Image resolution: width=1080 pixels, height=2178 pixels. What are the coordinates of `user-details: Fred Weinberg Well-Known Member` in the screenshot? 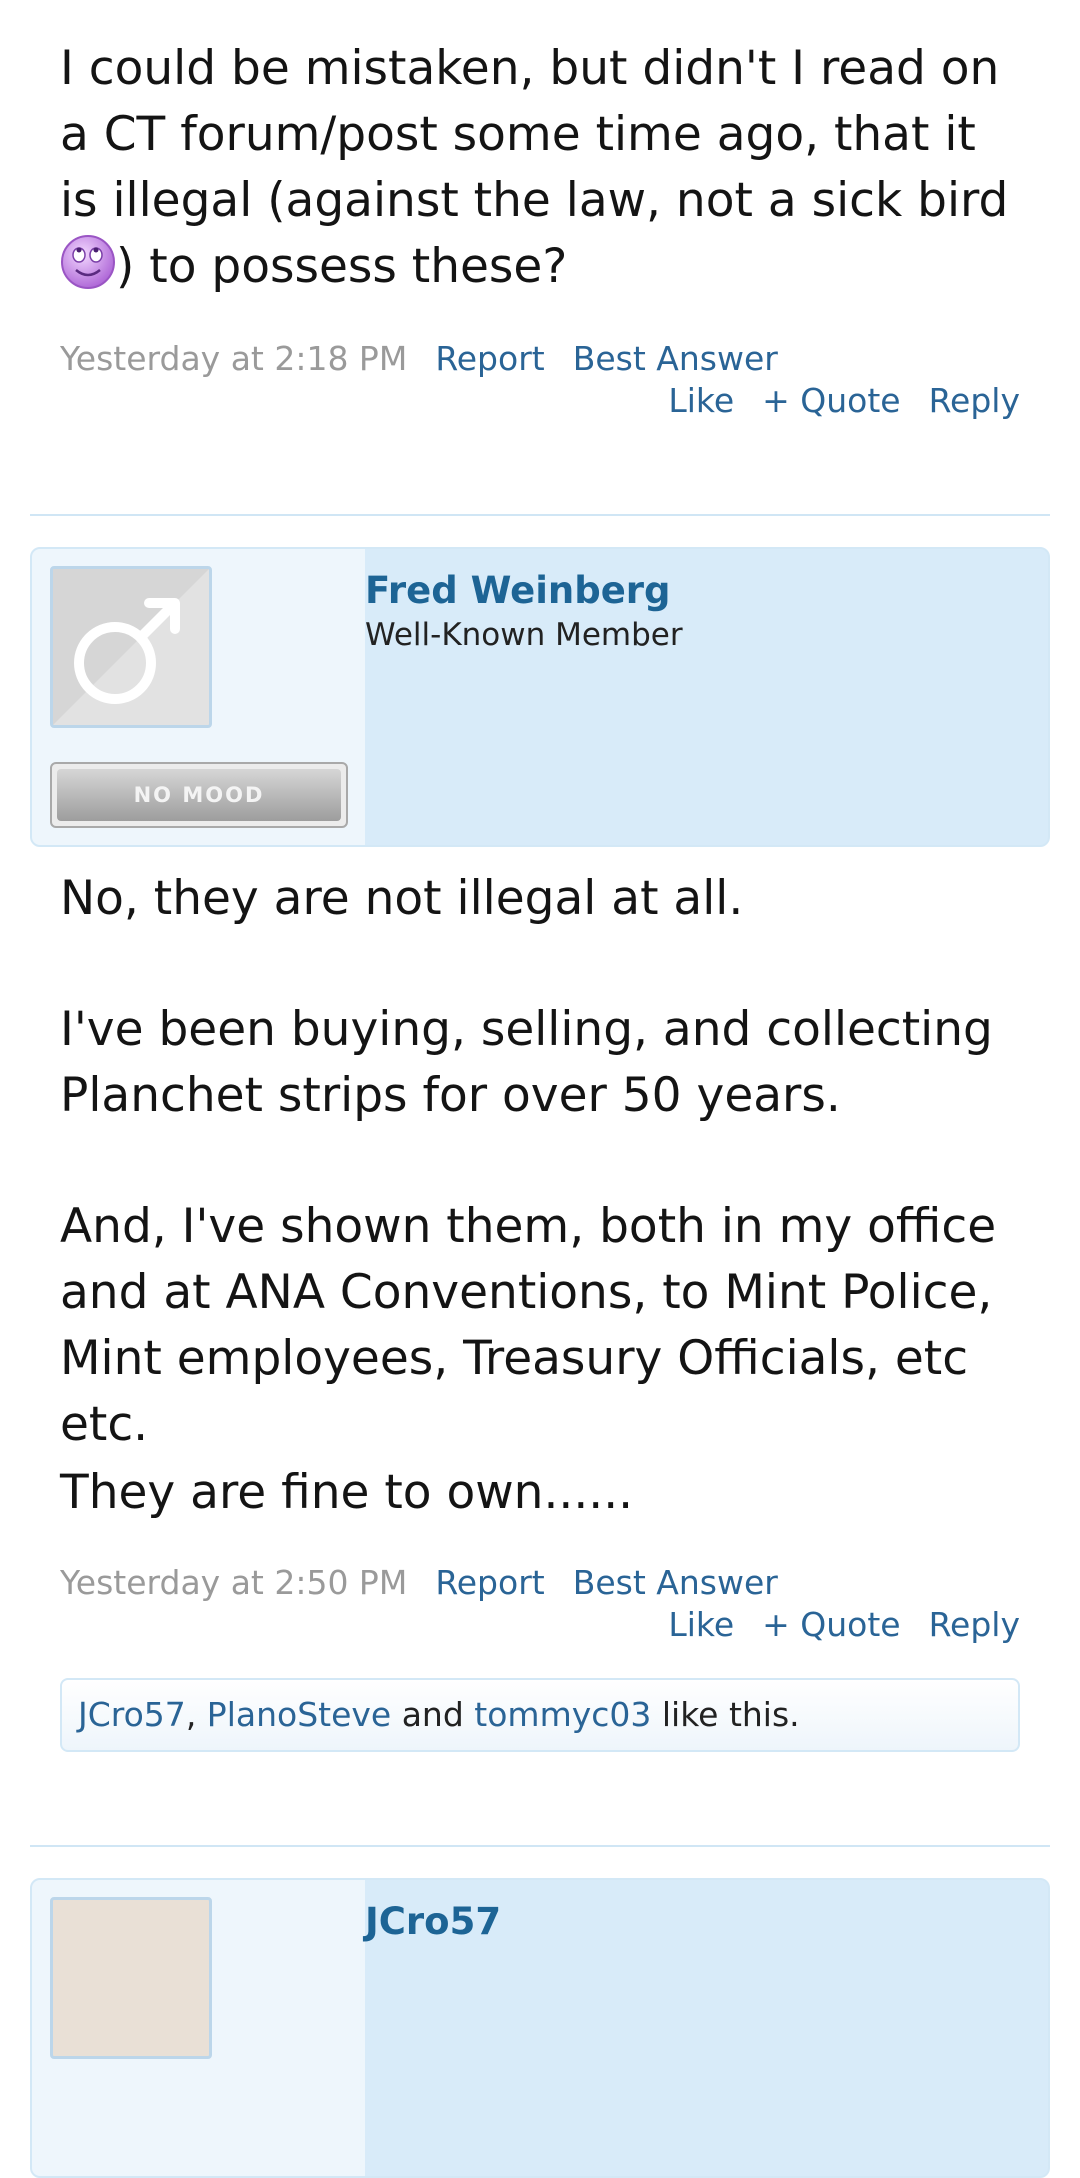 It's located at (524, 611).